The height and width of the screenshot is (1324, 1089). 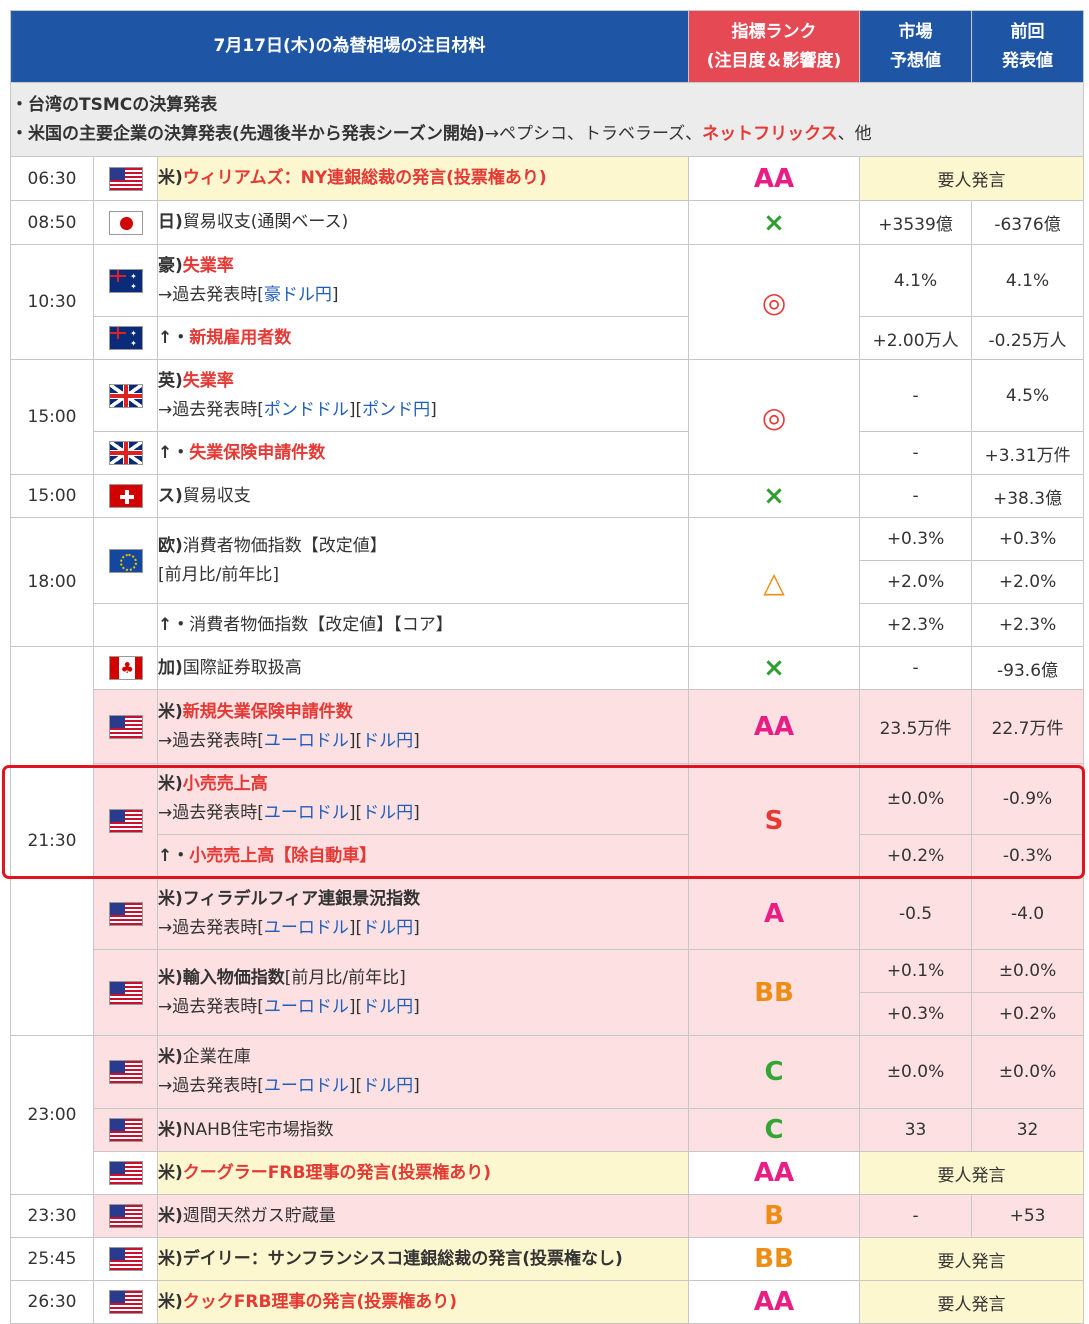 I want to click on previous-cell: -0.25万人, so click(x=1028, y=338).